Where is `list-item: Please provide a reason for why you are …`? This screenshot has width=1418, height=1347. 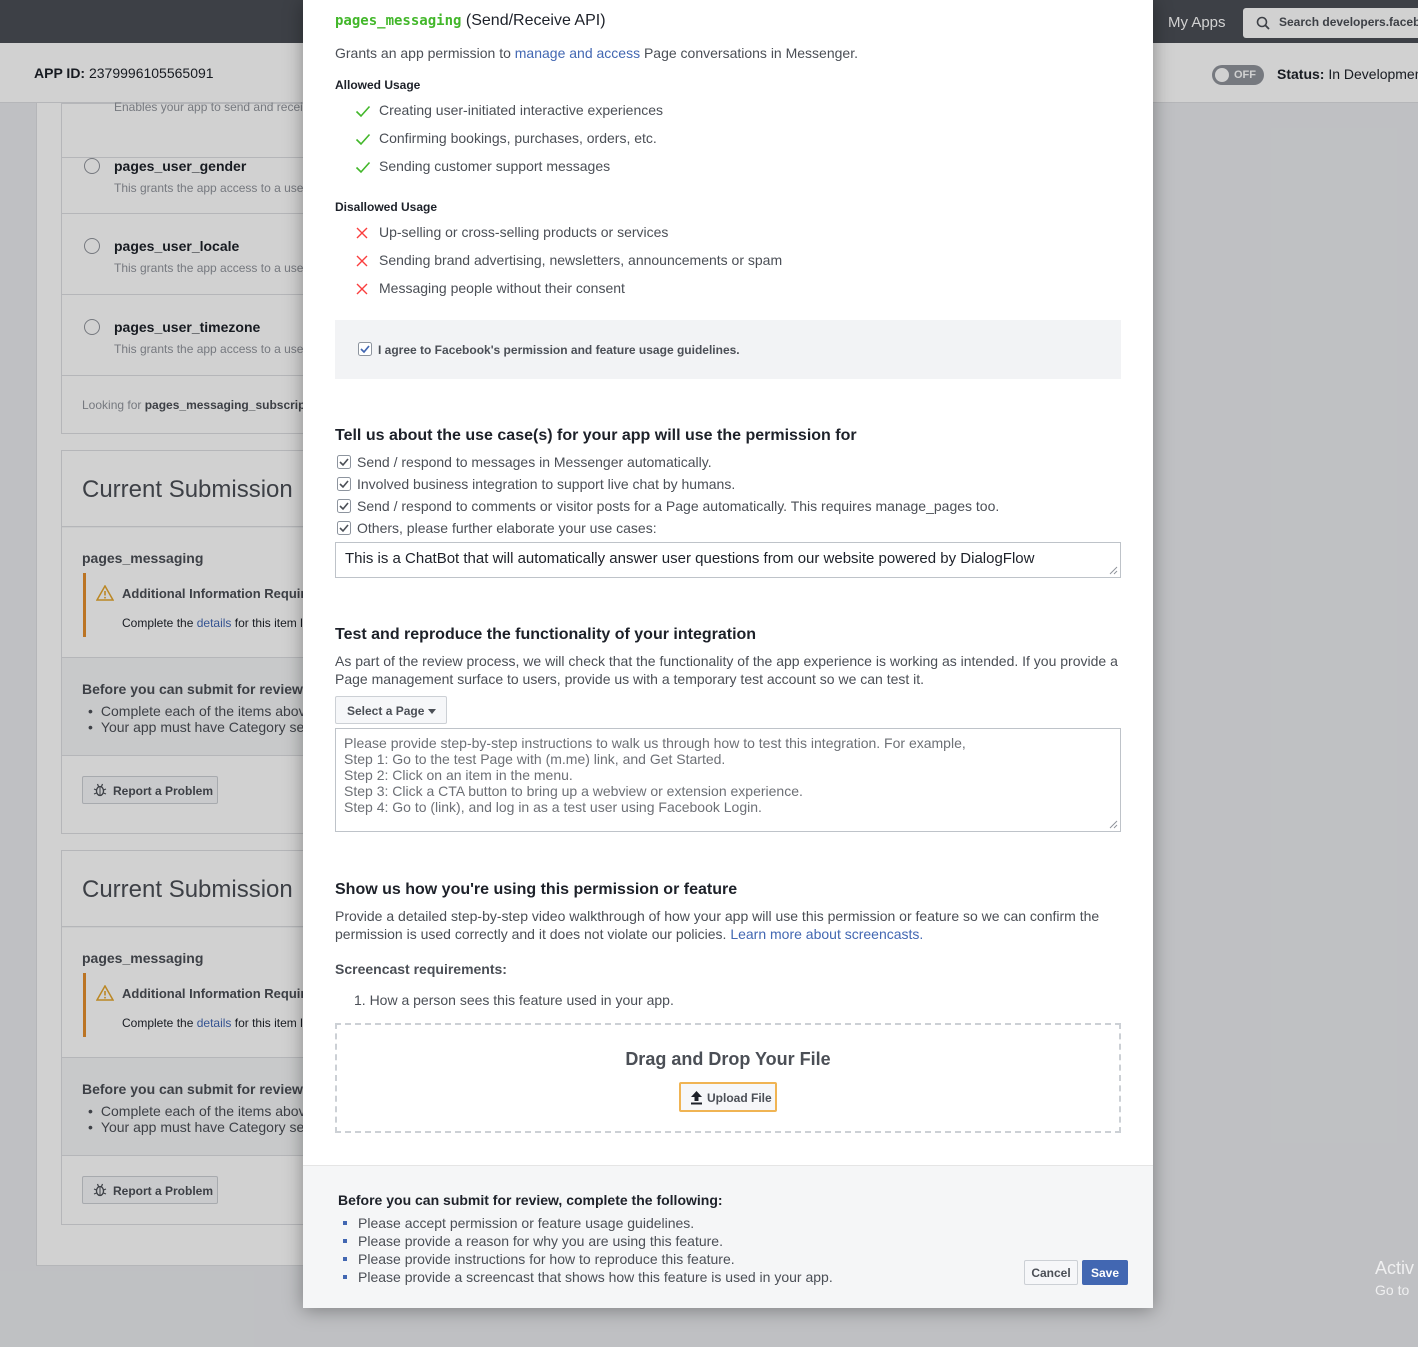
list-item: Please provide a reason for why you are … is located at coordinates (588, 1241).